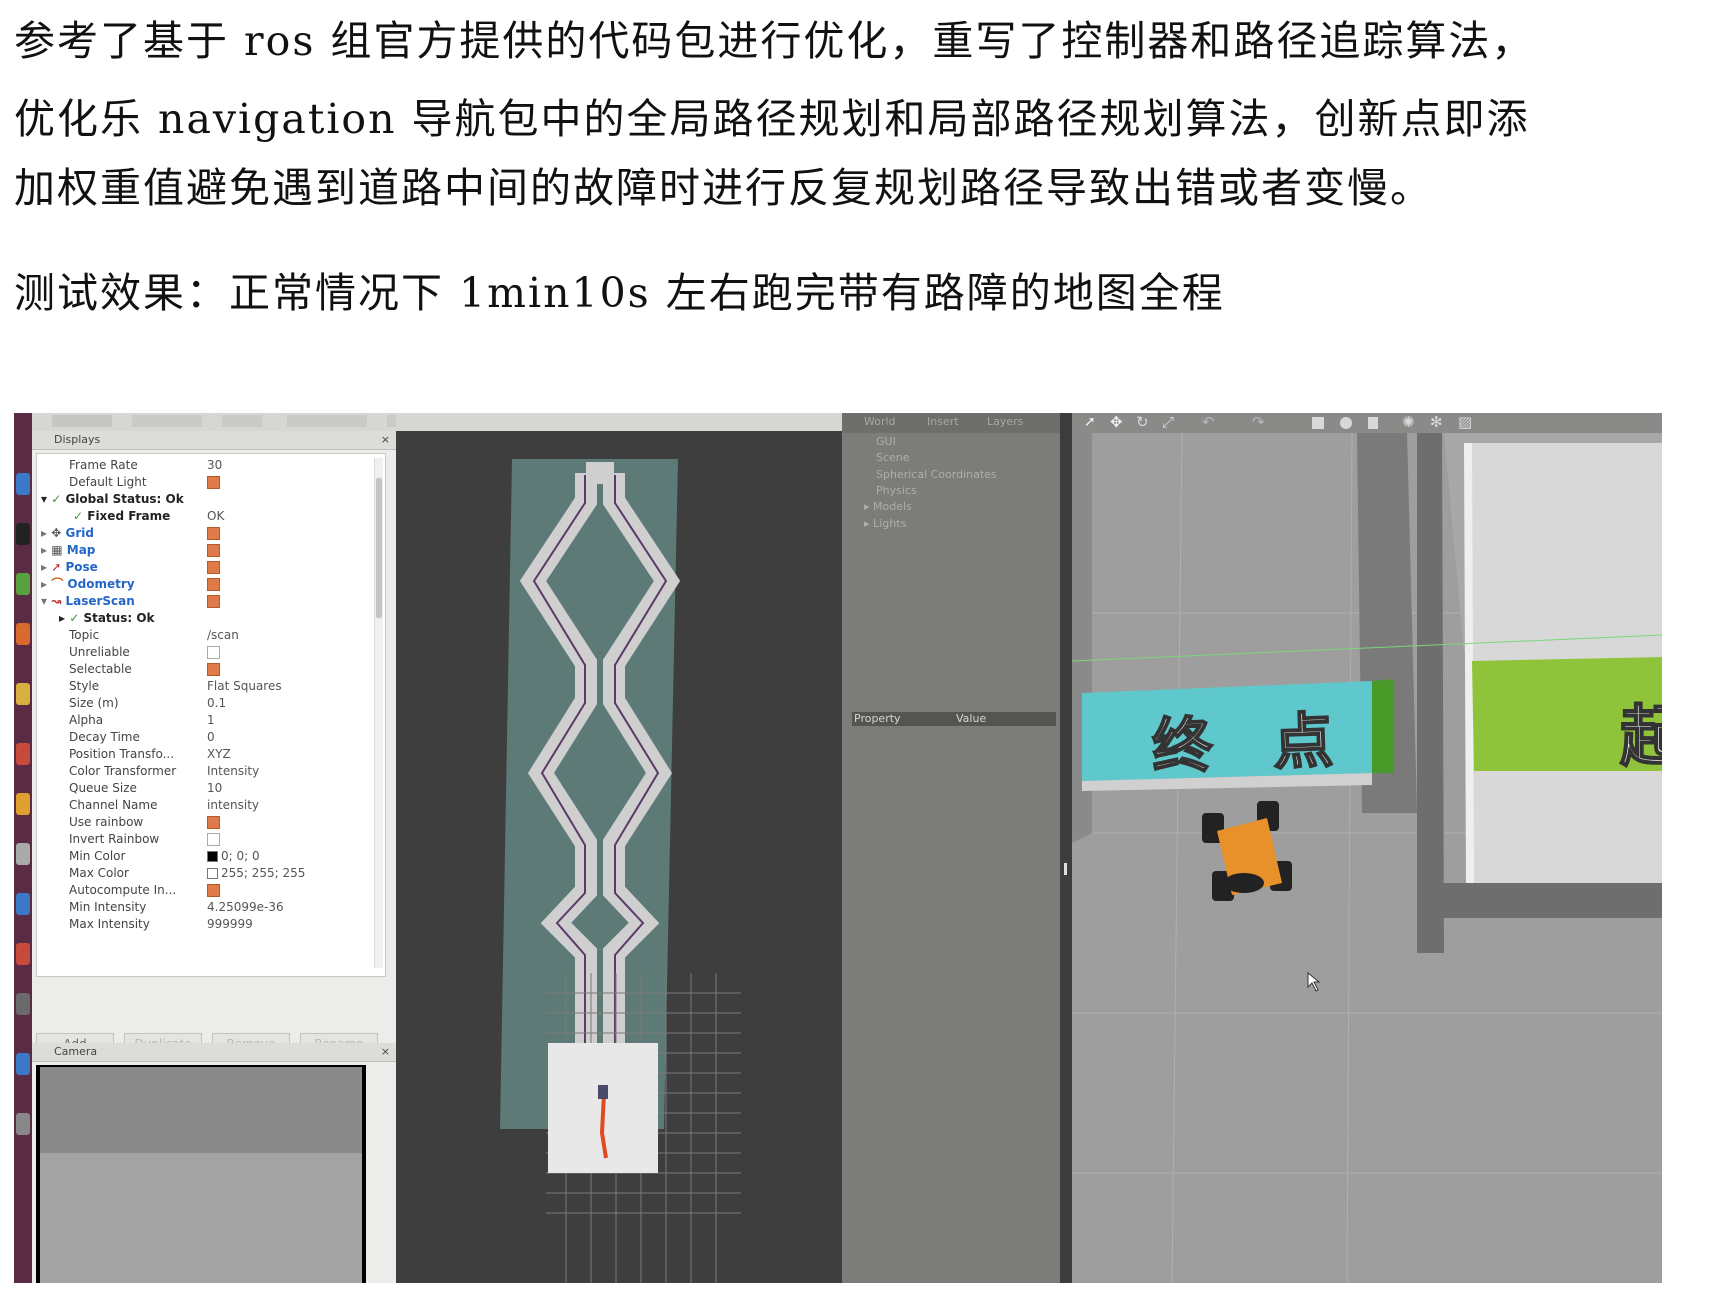 The image size is (1734, 1290). What do you see at coordinates (202, 601) in the screenshot?
I see `display-item-laserscan: ▾ ↝ LaserScan` at bounding box center [202, 601].